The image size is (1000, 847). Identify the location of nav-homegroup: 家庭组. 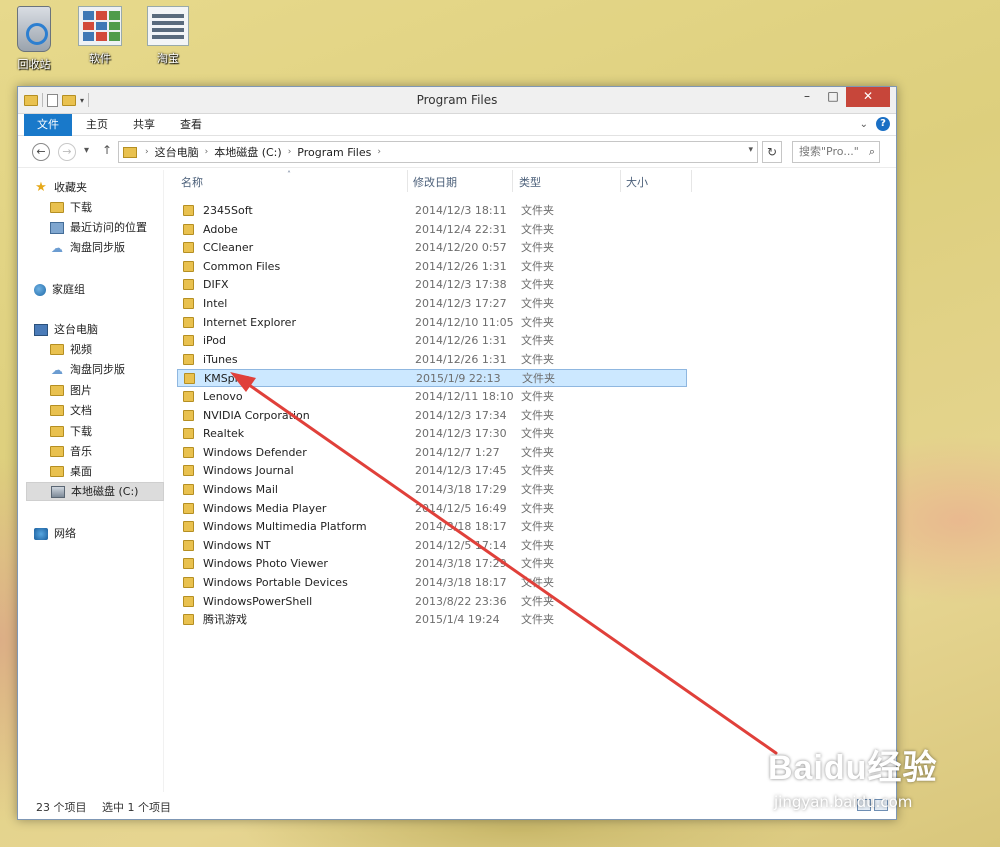
(107, 289).